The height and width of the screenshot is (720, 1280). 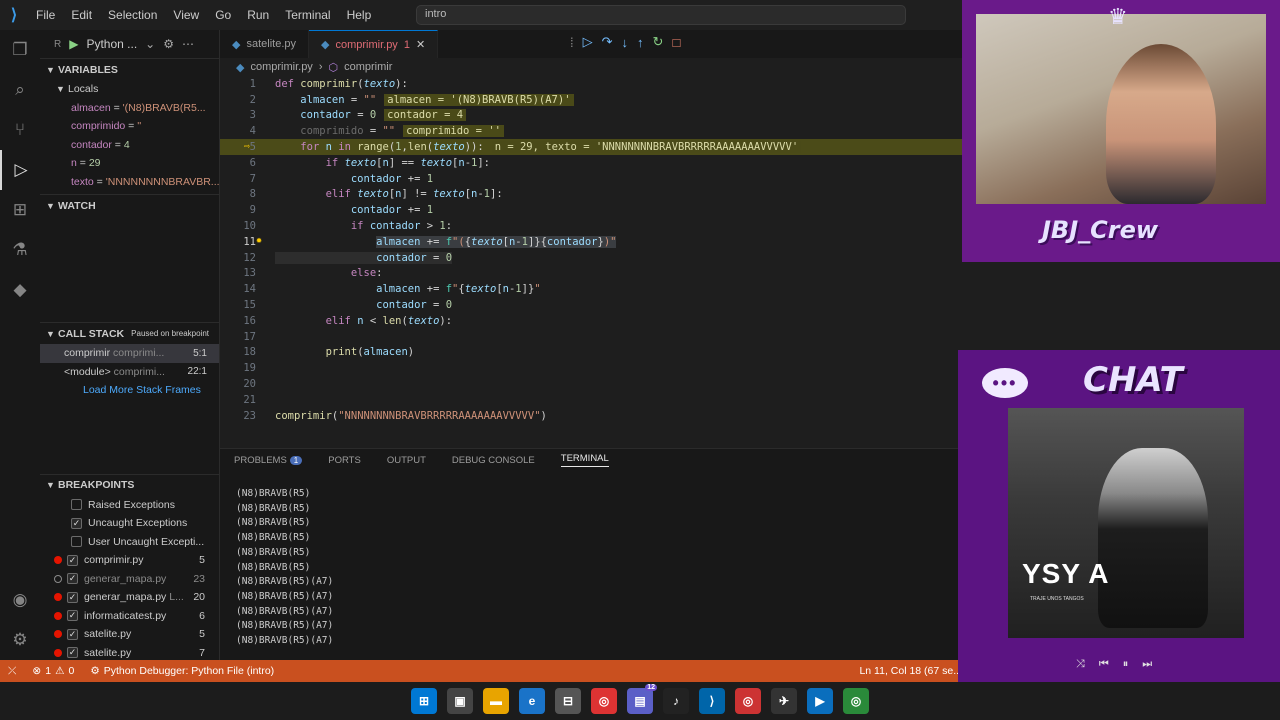 I want to click on tab-debug-console: DEBUG CONSOLE, so click(x=493, y=460).